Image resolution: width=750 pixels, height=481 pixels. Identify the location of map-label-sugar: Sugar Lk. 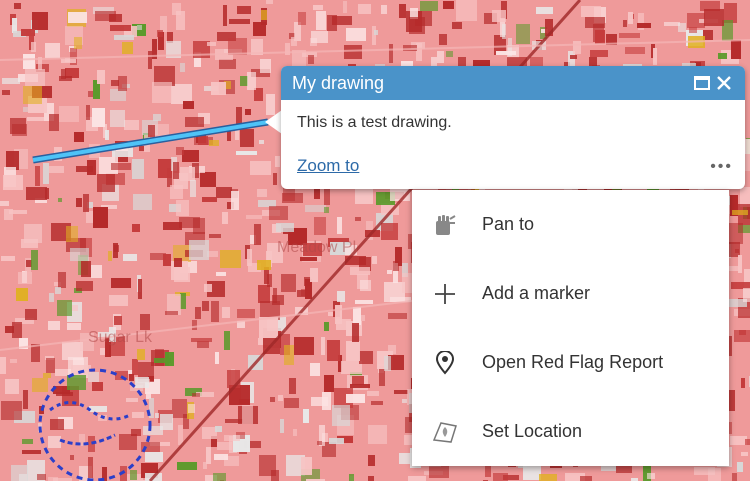
(120, 337).